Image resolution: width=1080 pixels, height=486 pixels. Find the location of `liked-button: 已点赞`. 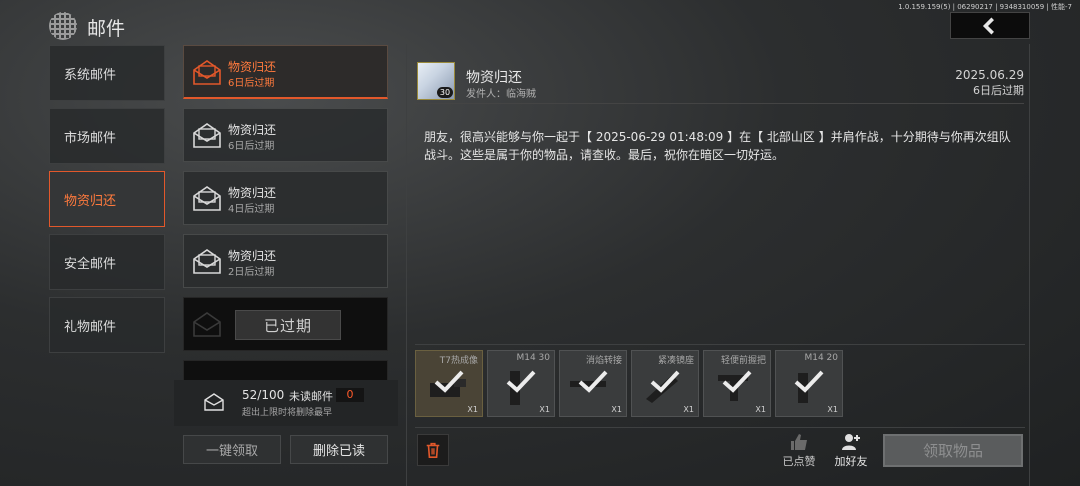

liked-button: 已点赞 is located at coordinates (799, 450).